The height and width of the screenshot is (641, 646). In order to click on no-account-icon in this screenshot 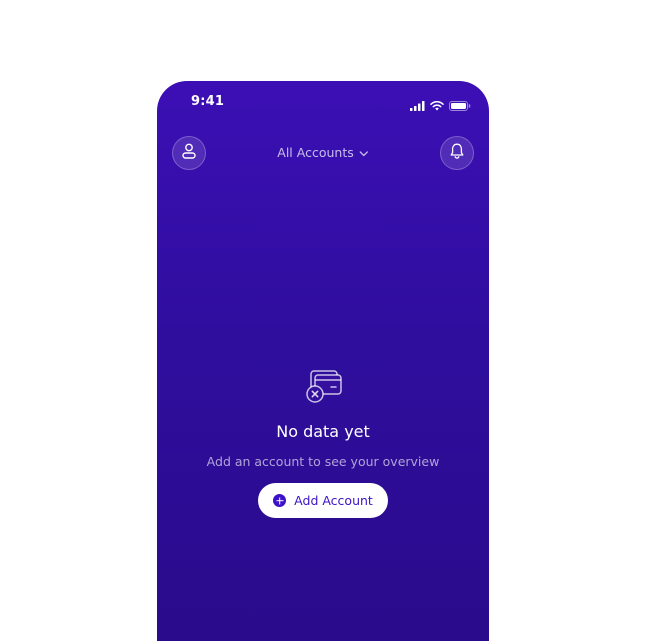, I will do `click(323, 386)`.